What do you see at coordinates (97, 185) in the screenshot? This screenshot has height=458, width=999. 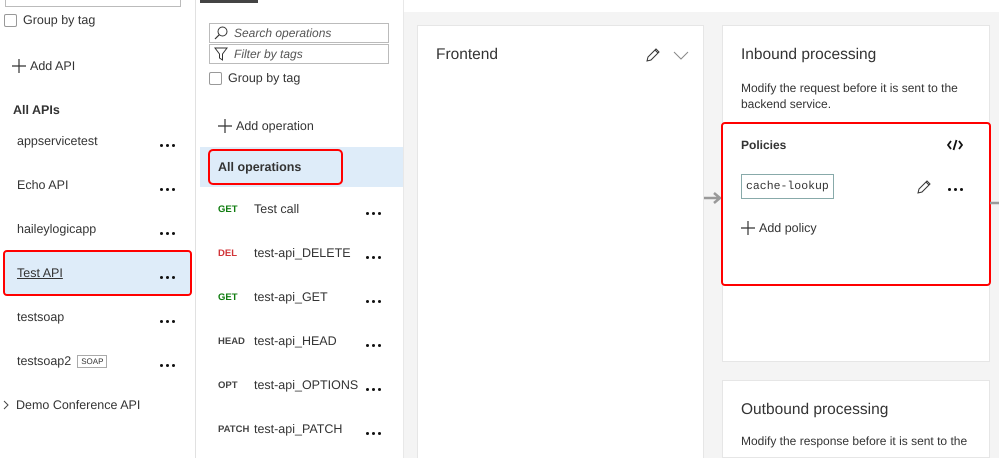 I see `api-item: Echo API` at bounding box center [97, 185].